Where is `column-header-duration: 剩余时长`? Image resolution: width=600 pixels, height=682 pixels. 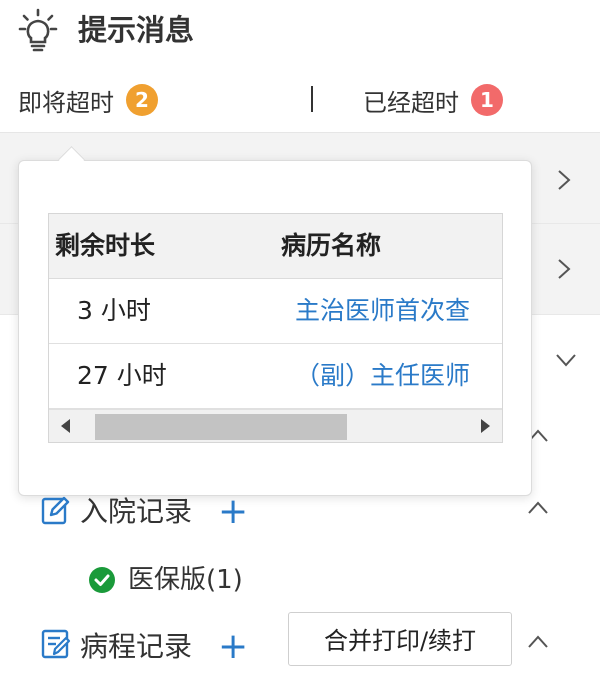 column-header-duration: 剩余时长 is located at coordinates (105, 245).